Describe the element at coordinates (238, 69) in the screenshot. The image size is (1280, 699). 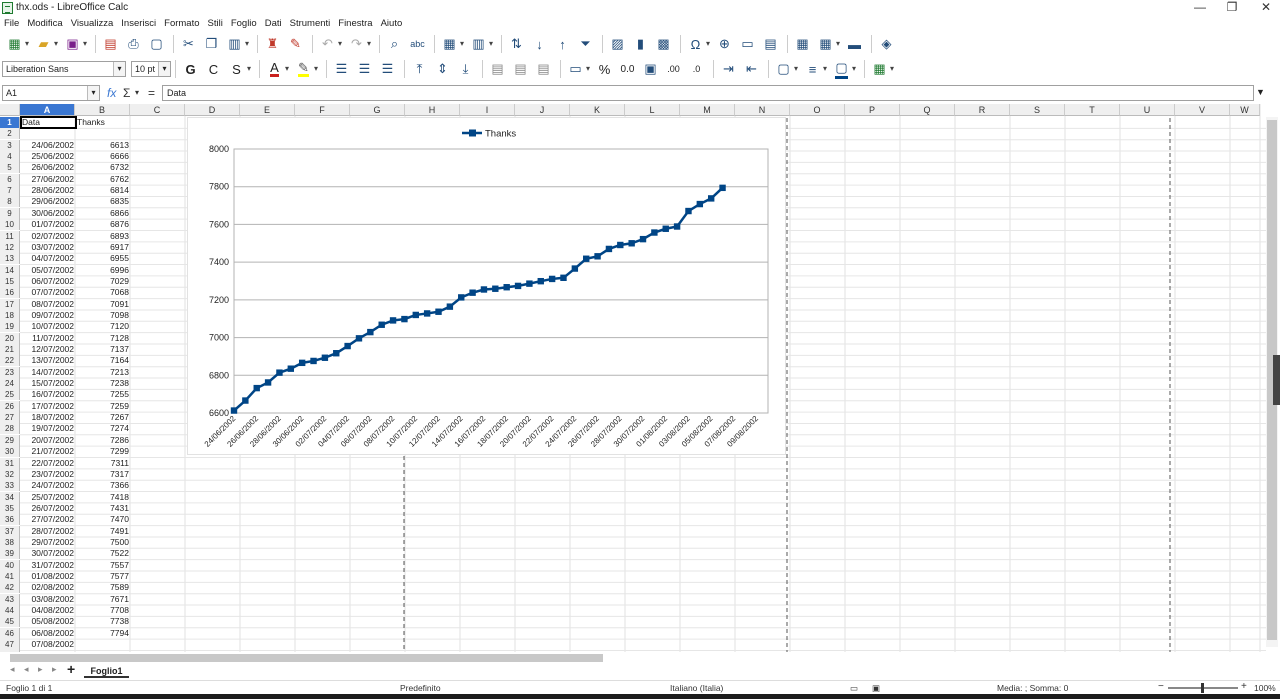
I see `underline-button: S` at that location.